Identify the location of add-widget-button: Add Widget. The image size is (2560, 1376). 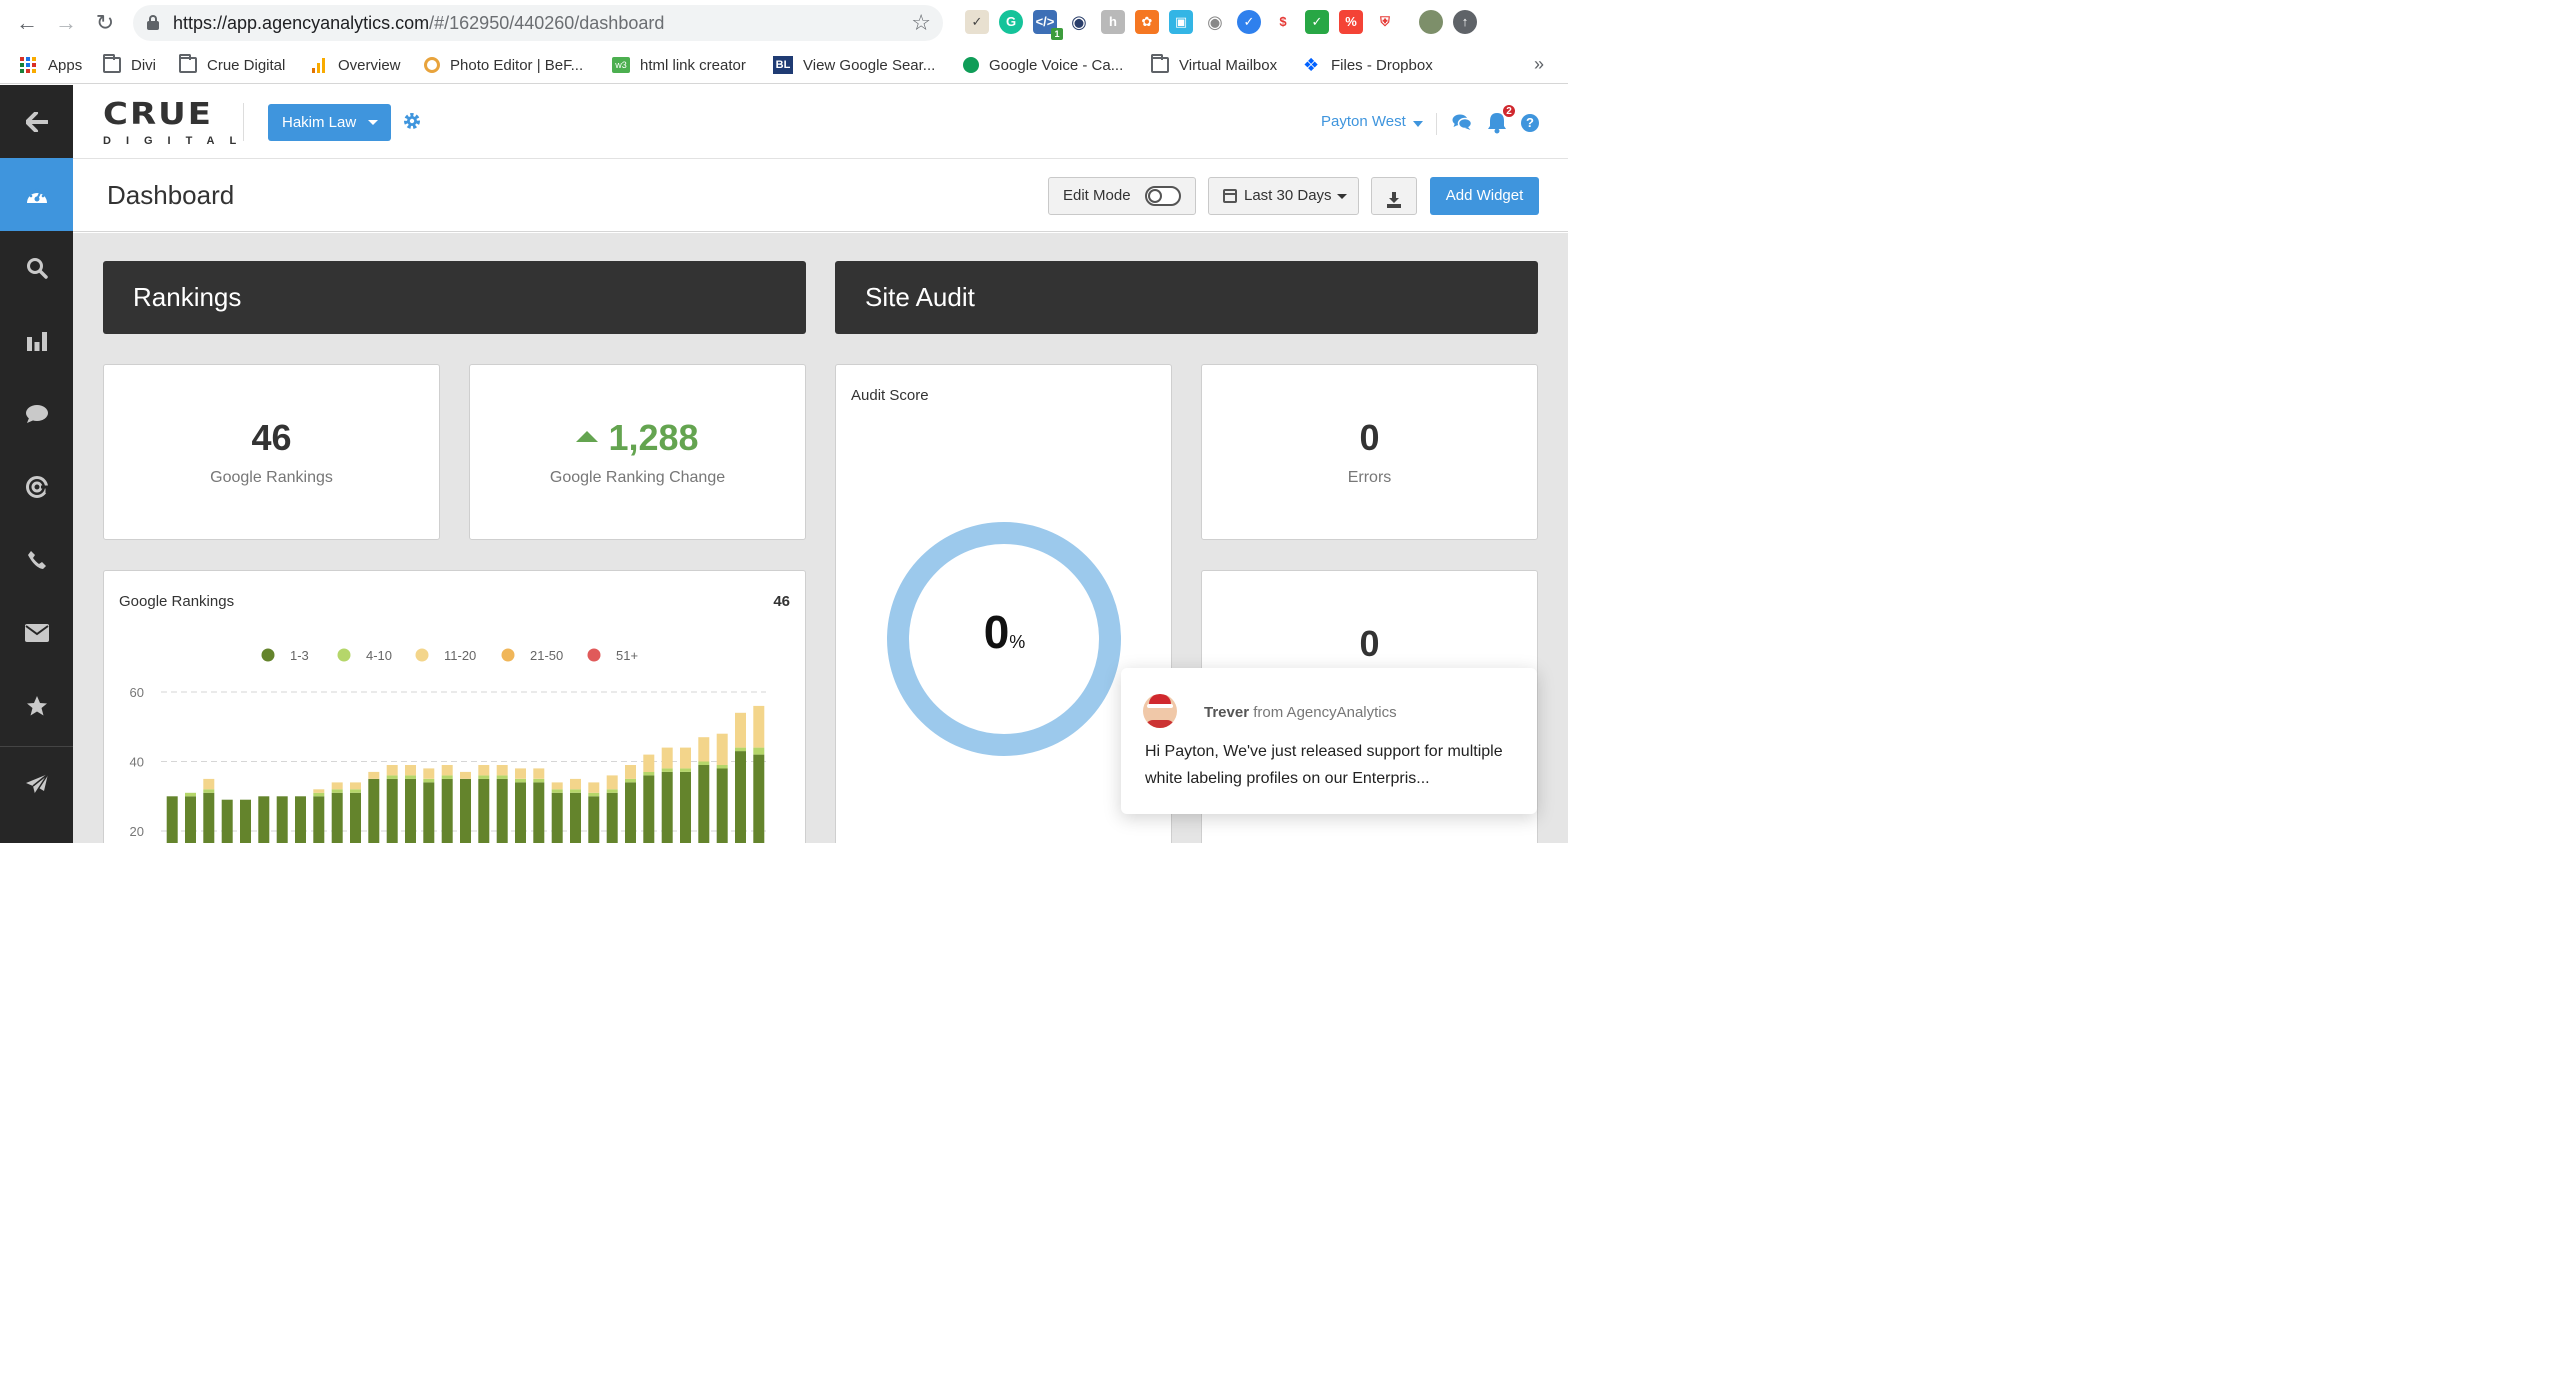
(1484, 196).